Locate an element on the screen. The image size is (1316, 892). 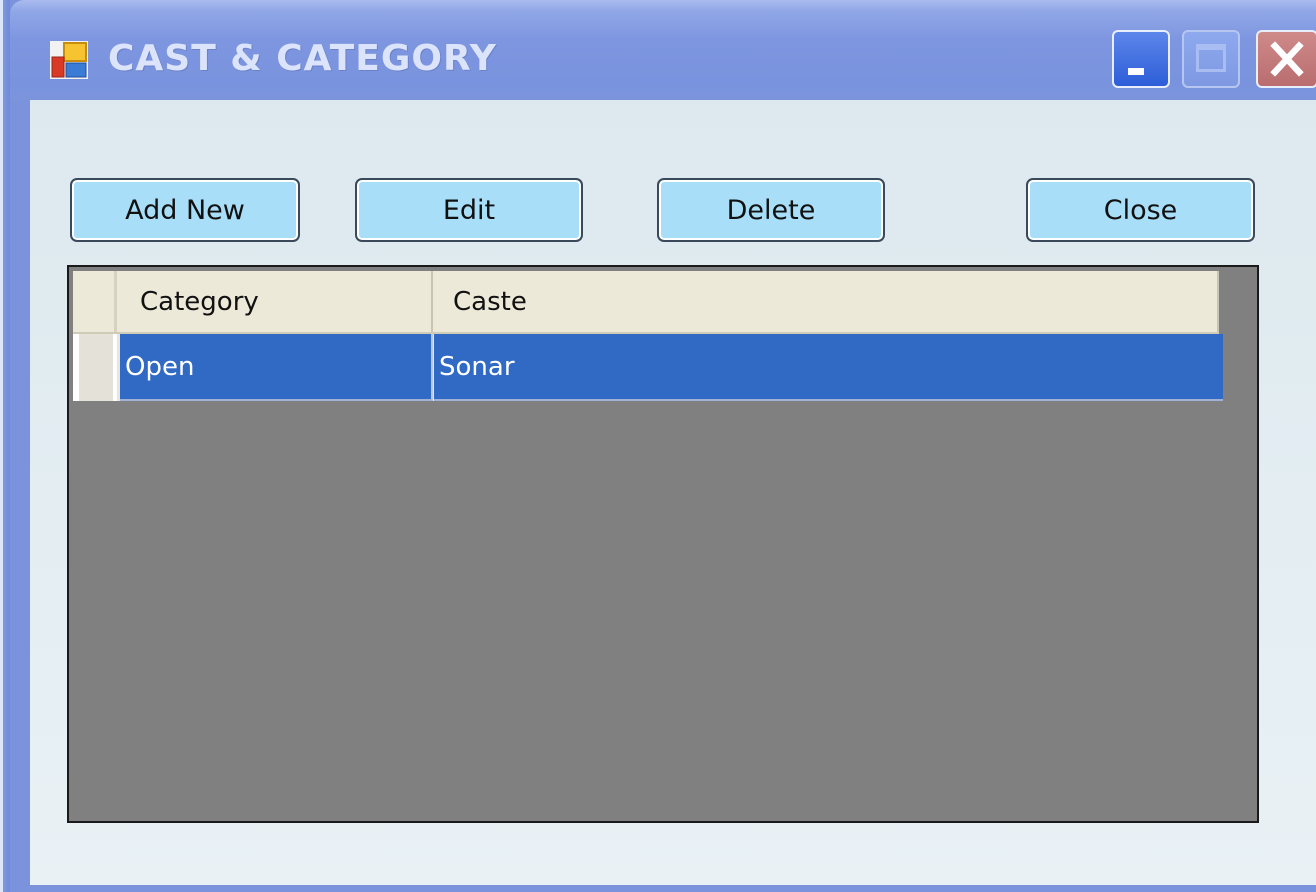
maximize-button is located at coordinates (1211, 59).